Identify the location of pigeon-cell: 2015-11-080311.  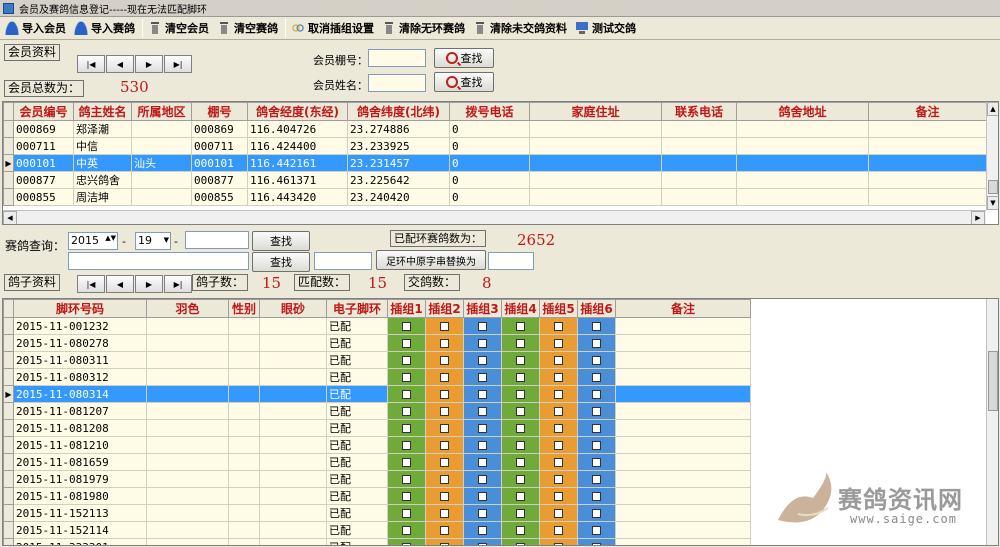
(80, 360).